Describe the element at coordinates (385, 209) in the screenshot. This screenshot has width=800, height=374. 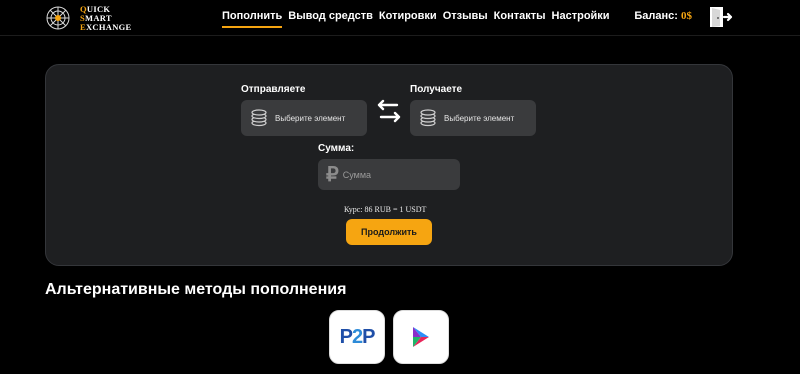
I see `exchange-rate: Курс: 86 RUB = 1 USDT` at that location.